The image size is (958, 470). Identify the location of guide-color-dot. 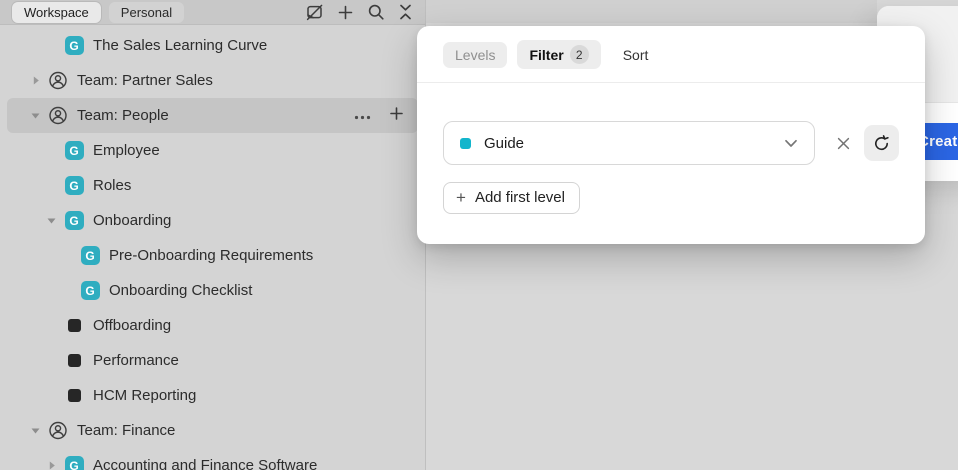
(465, 143).